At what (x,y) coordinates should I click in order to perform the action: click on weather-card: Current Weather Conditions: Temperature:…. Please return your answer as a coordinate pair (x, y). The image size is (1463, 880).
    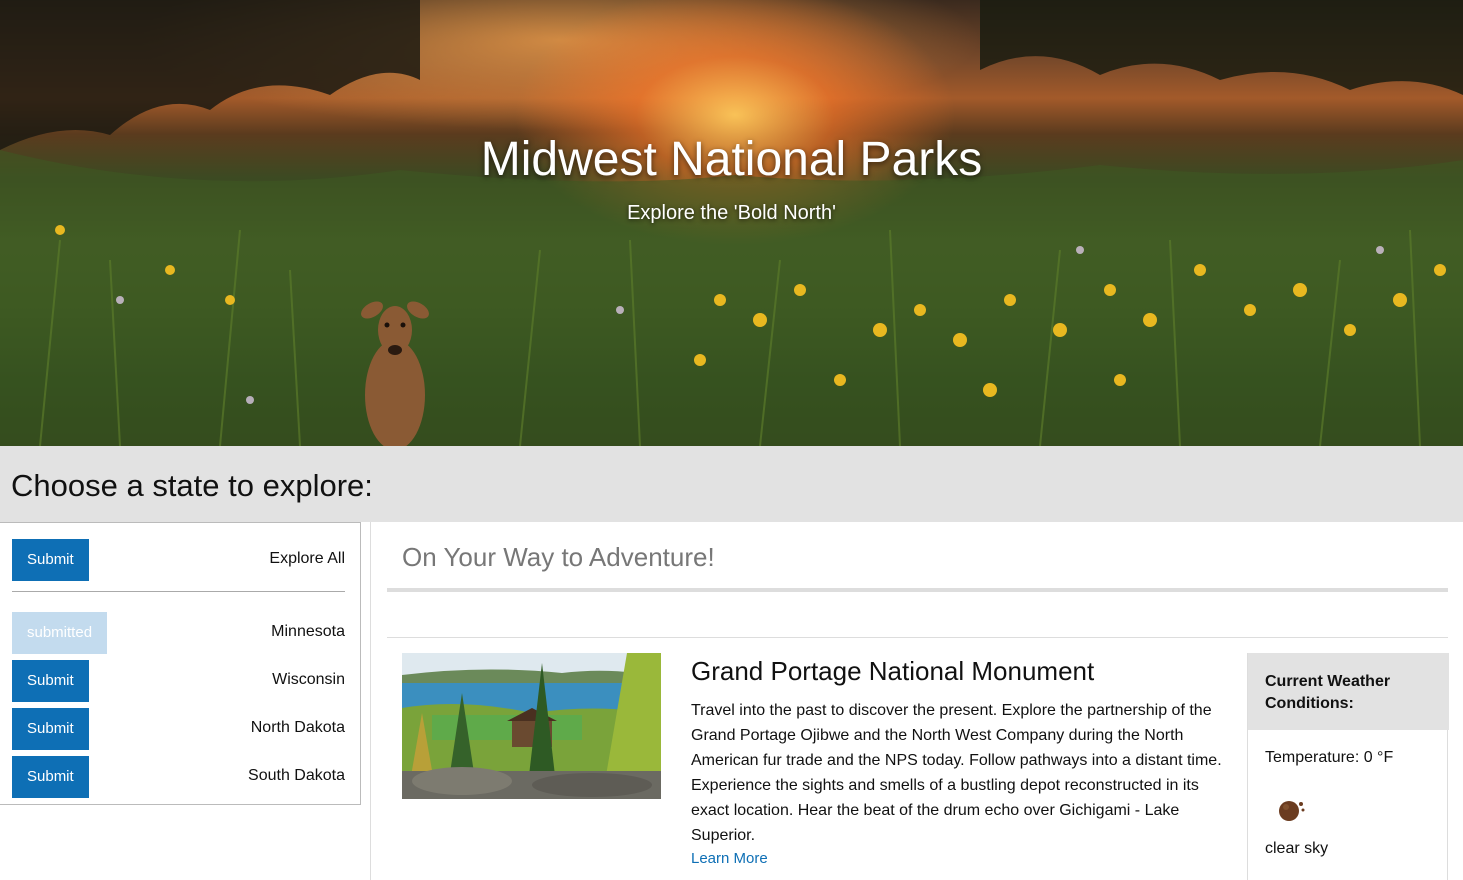
    Looking at the image, I should click on (1348, 766).